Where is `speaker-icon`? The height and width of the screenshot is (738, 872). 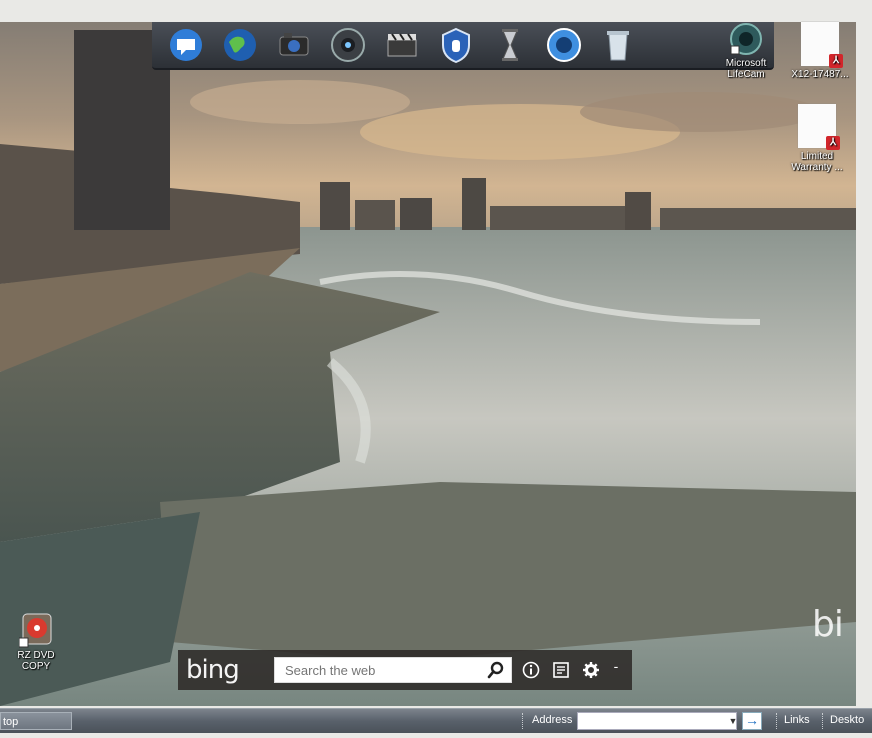 speaker-icon is located at coordinates (348, 45).